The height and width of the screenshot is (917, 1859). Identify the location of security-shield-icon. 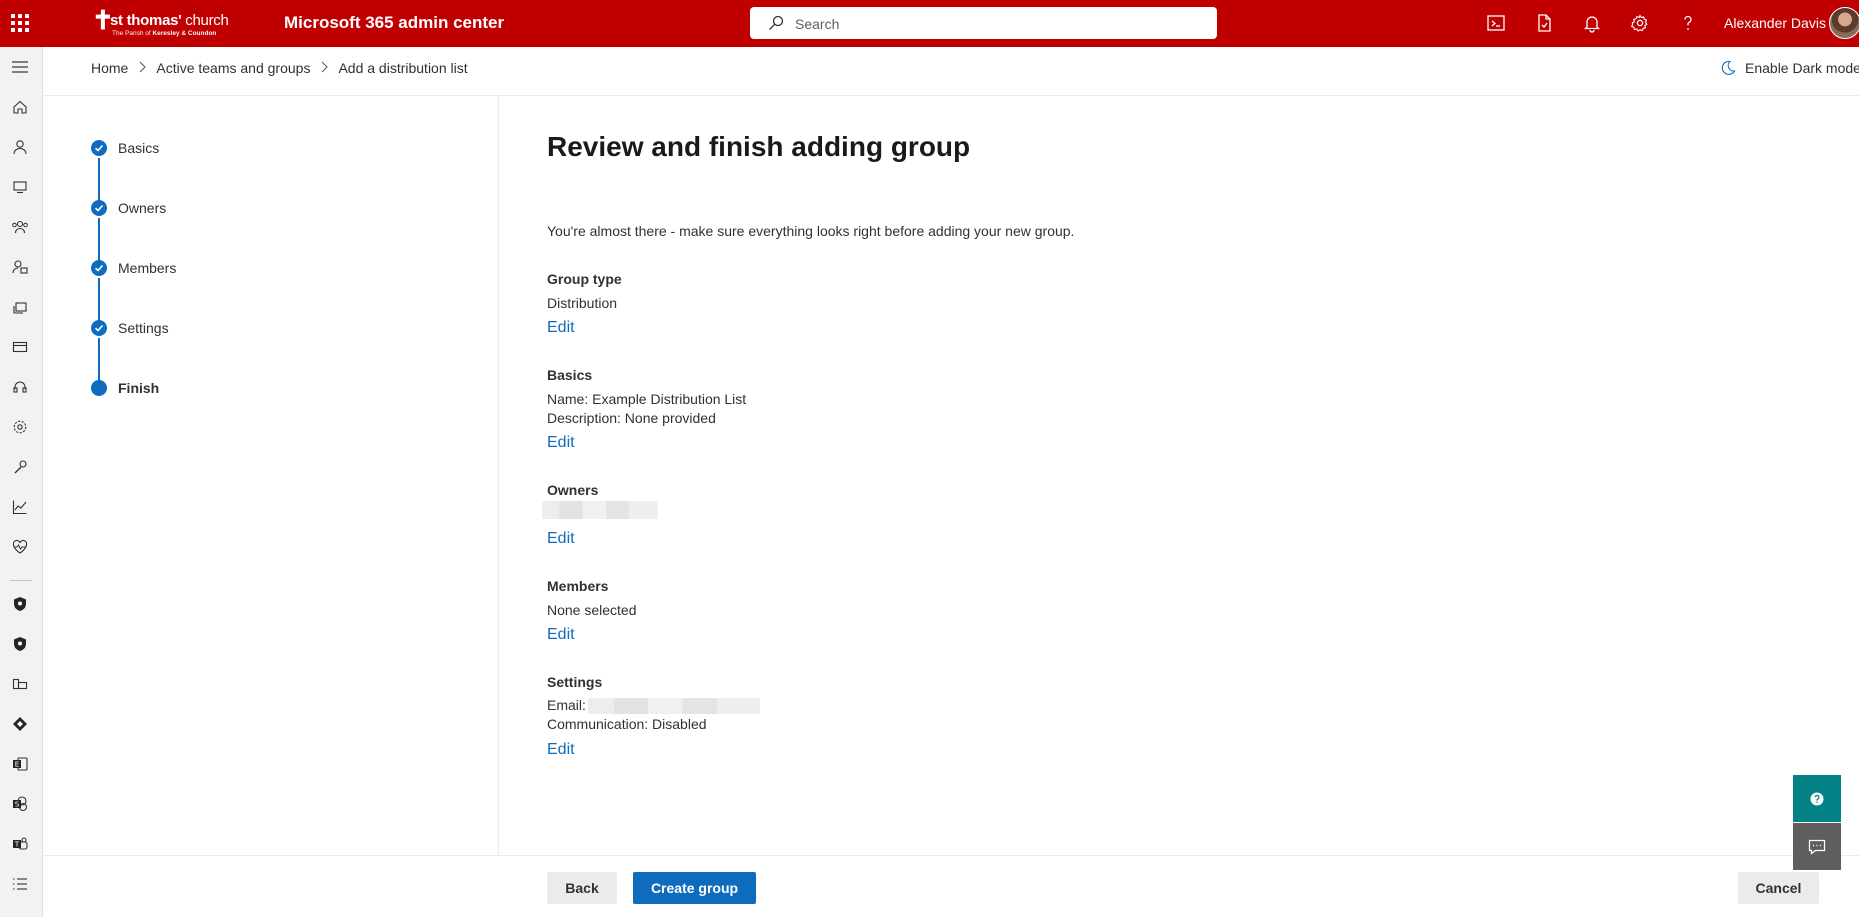
(20, 604).